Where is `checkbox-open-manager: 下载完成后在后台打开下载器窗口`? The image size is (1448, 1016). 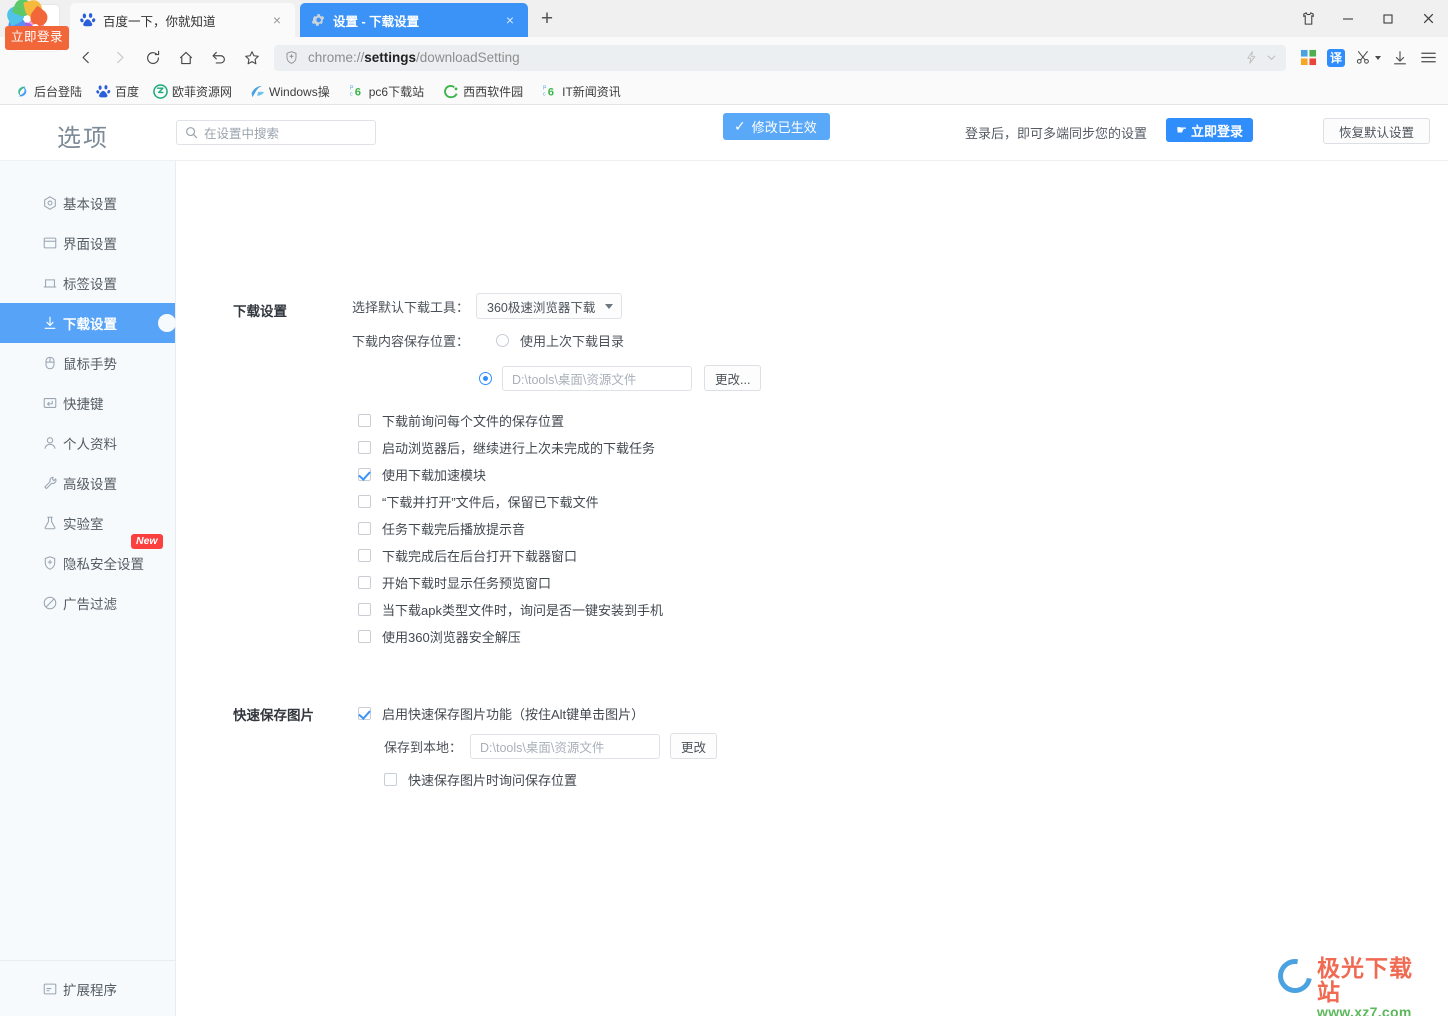 checkbox-open-manager: 下载完成后在后台打开下载器窗口 is located at coordinates (467, 555).